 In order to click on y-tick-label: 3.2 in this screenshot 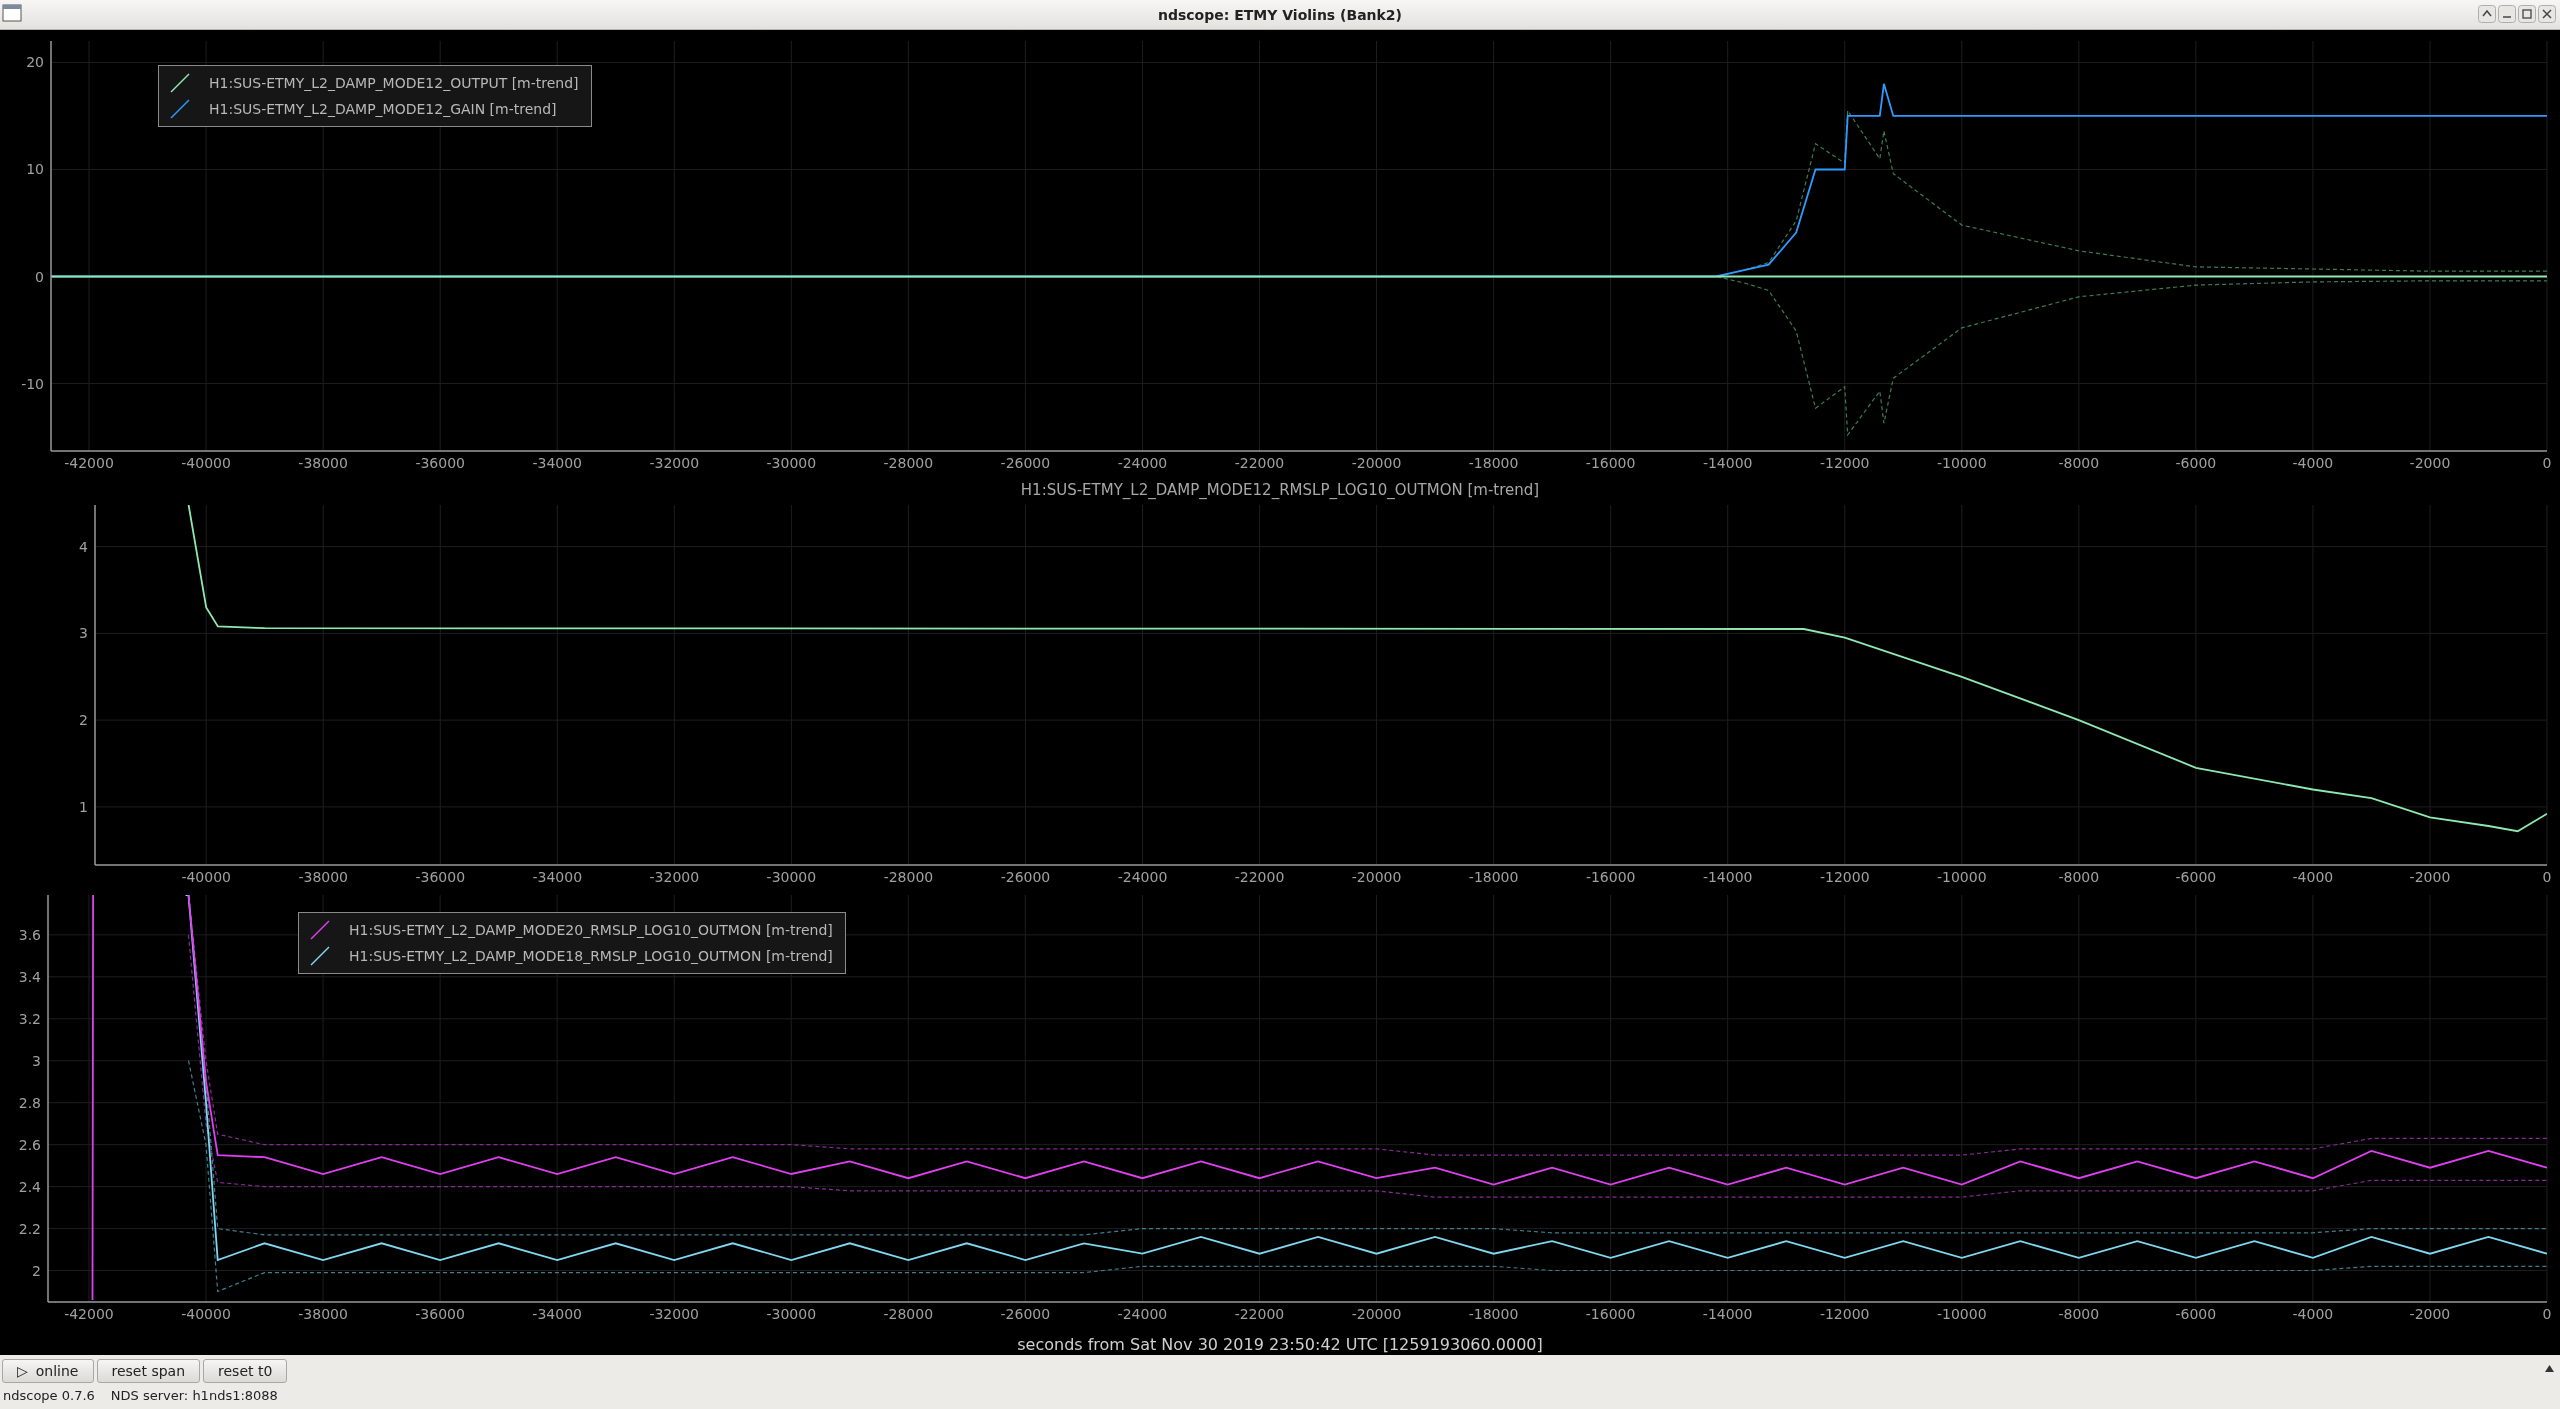, I will do `click(29, 1018)`.